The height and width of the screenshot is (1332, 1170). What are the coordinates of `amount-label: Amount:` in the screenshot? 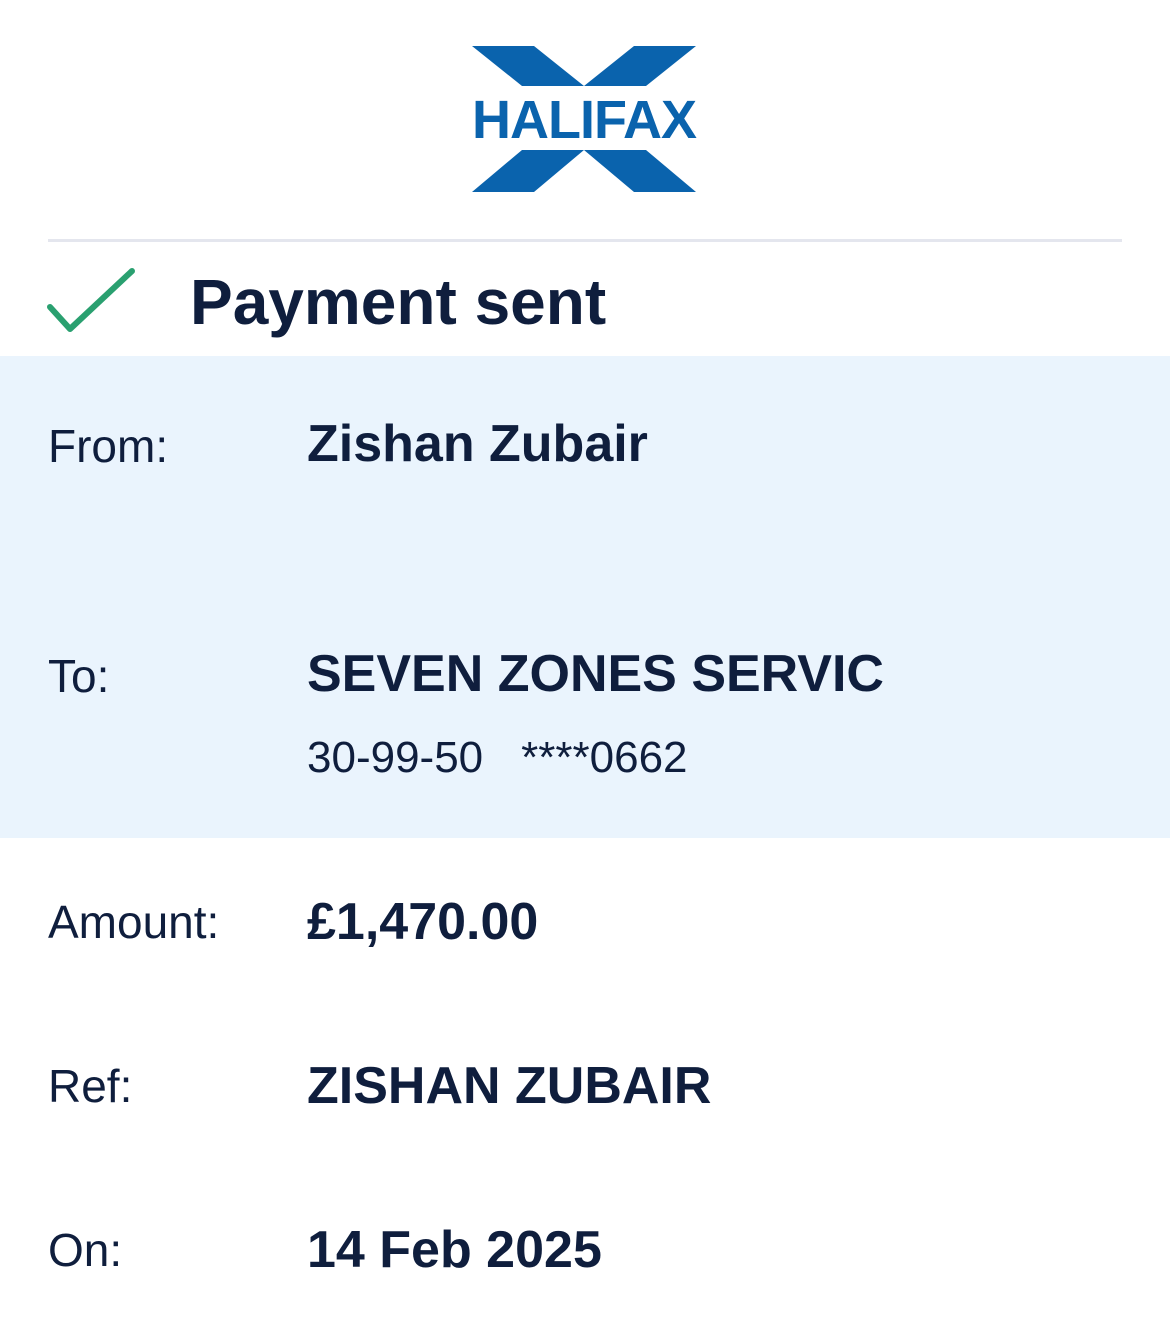 It's located at (134, 922).